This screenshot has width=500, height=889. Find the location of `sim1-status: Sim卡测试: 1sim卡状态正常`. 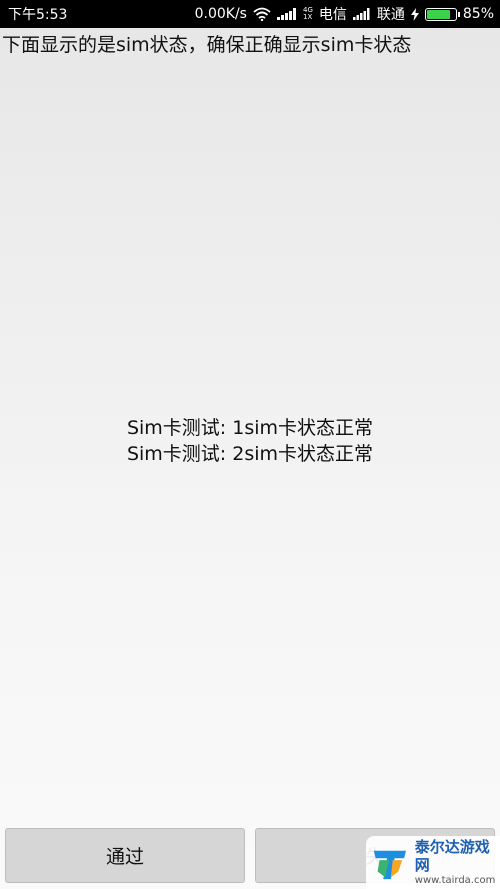

sim1-status: Sim卡测试: 1sim卡状态正常 is located at coordinates (250, 428).